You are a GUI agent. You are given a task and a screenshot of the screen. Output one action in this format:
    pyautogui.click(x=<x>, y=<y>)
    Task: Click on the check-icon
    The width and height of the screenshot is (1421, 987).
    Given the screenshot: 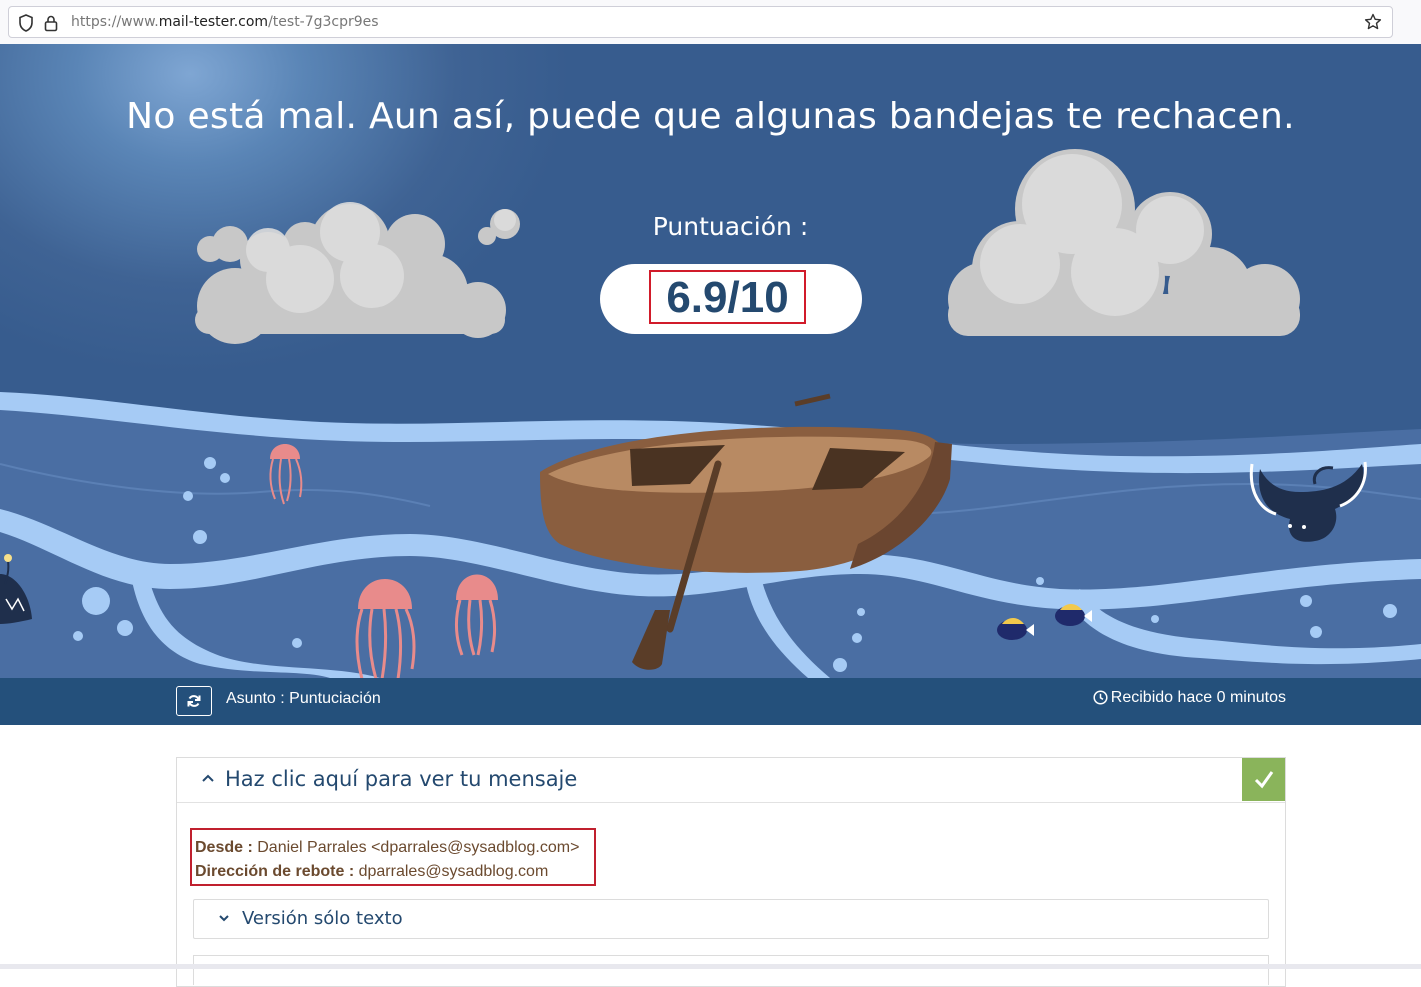 What is the action you would take?
    pyautogui.click(x=1264, y=780)
    